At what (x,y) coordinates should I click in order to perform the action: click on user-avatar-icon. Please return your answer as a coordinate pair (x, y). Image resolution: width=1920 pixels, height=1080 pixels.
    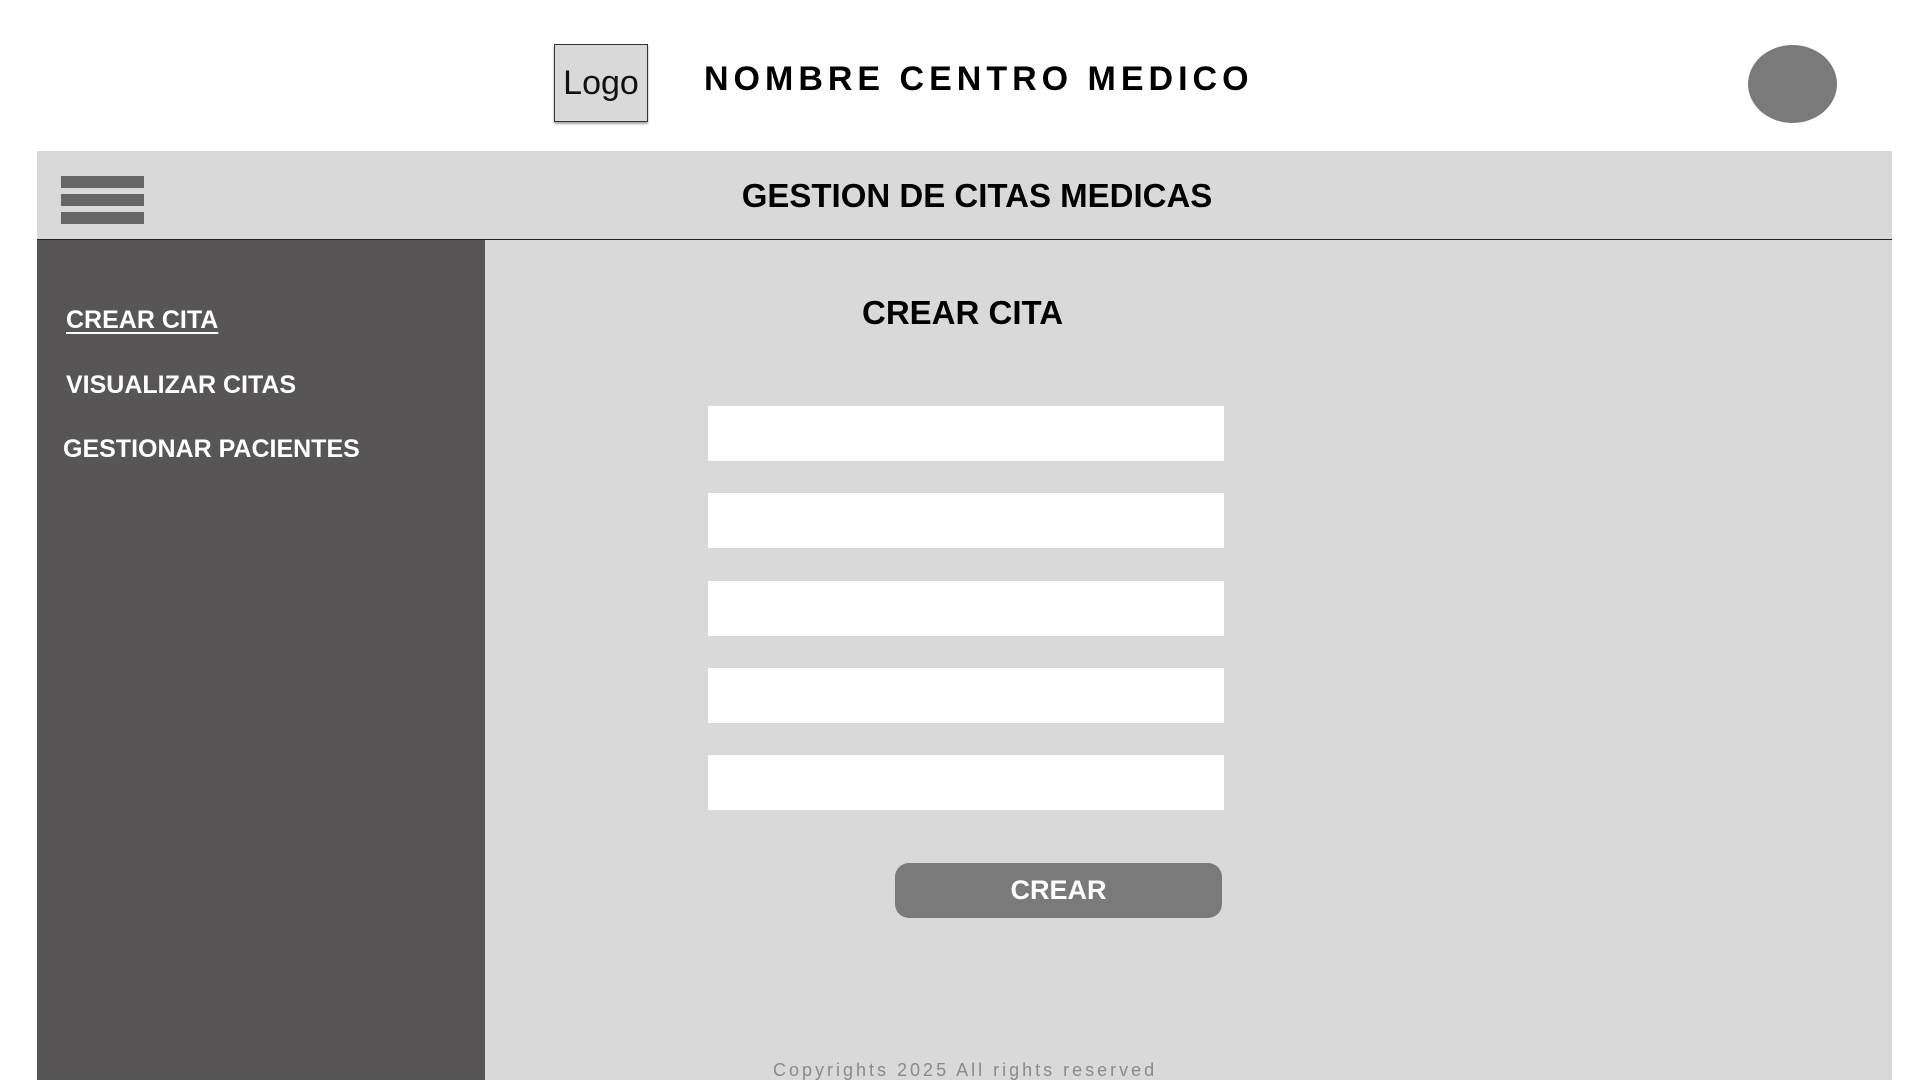
    Looking at the image, I should click on (1792, 84).